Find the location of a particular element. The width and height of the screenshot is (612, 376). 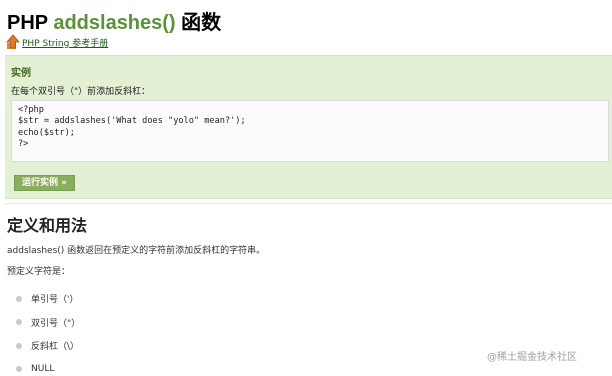

watermark-text: @稀土掘金技术社区 is located at coordinates (532, 357).